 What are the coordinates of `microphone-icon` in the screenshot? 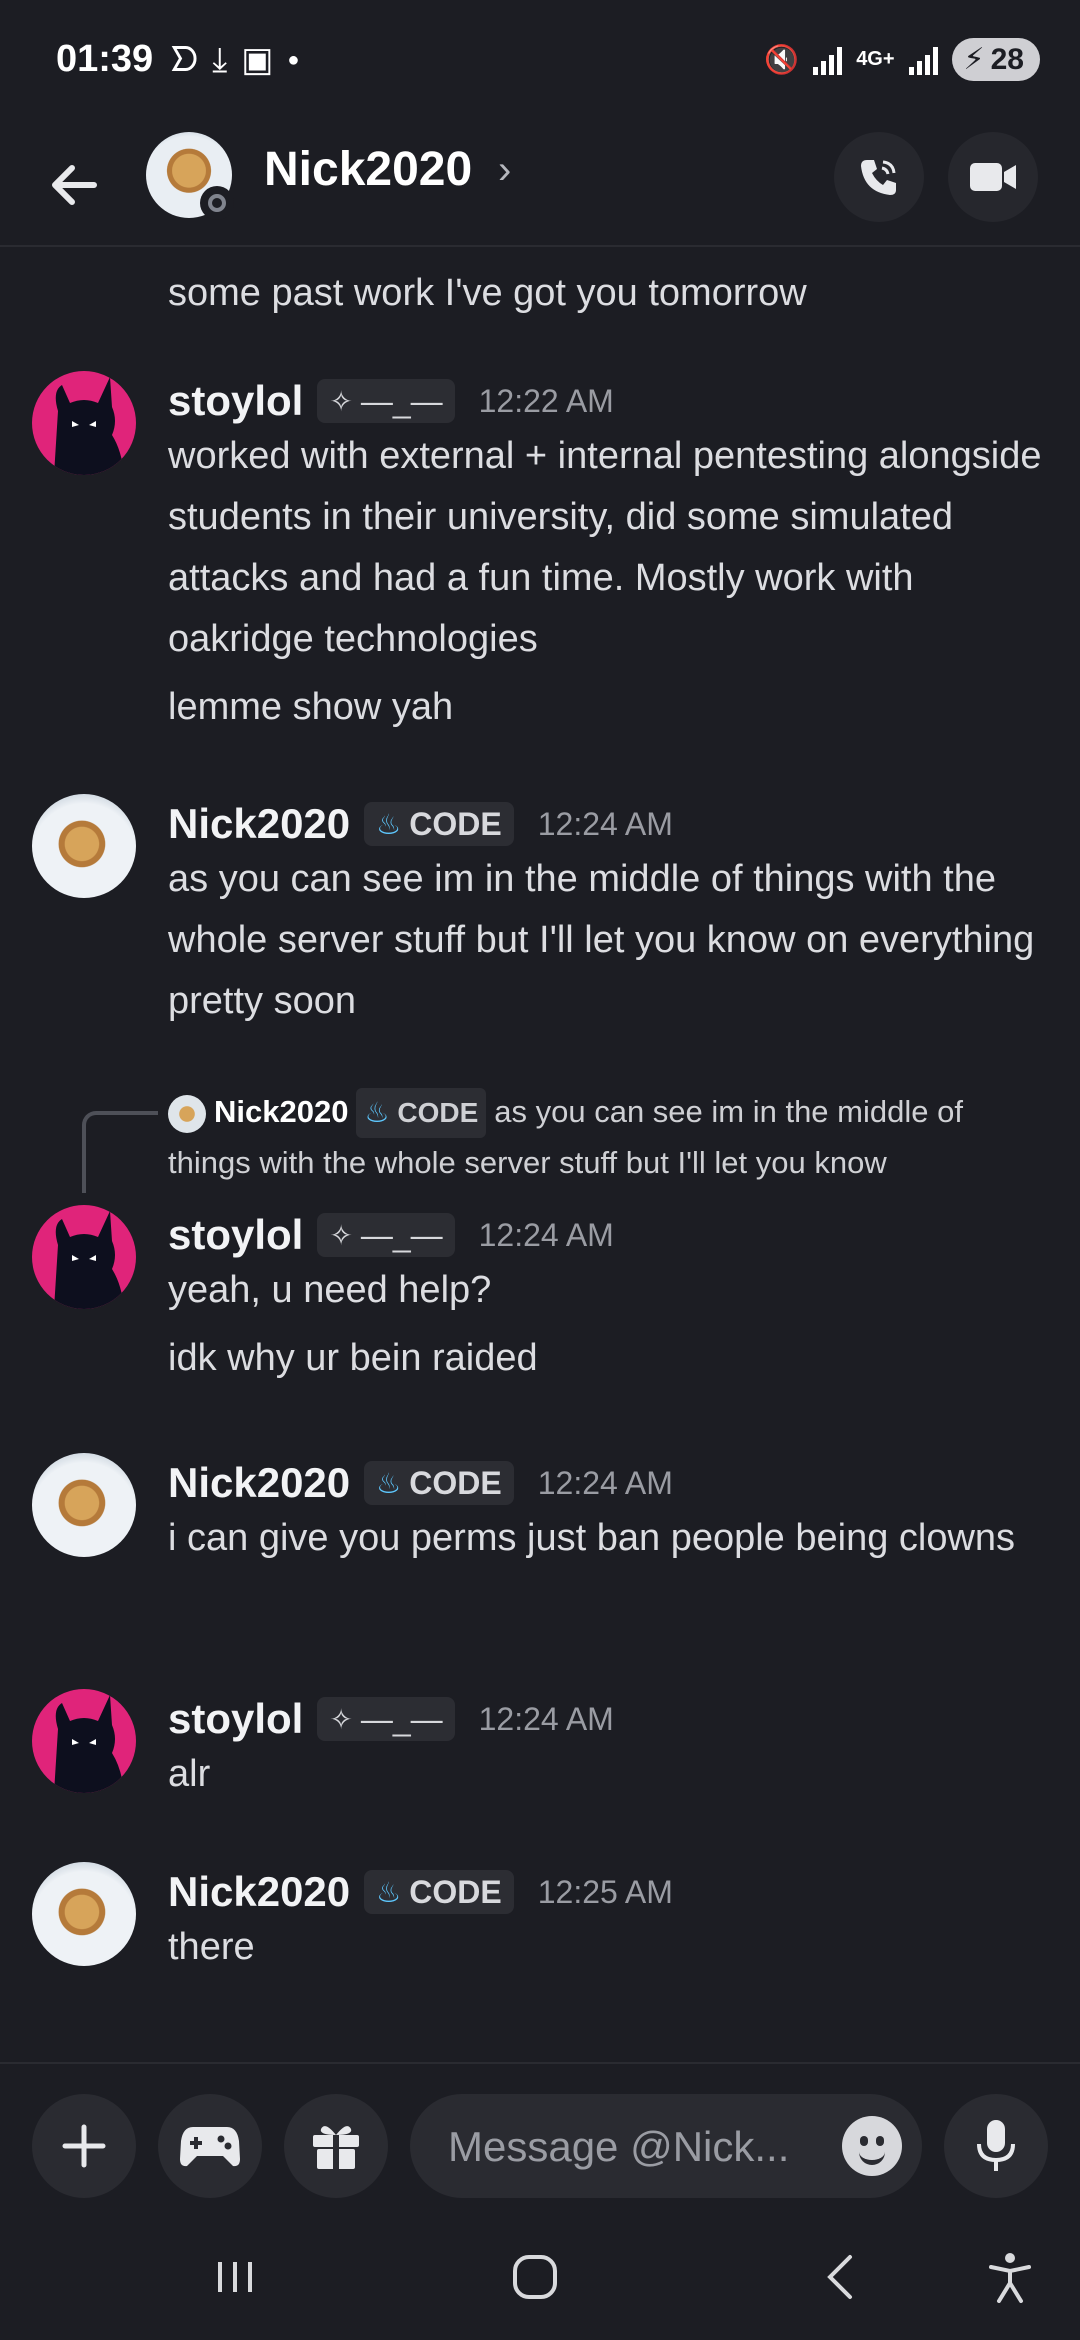 It's located at (996, 2145).